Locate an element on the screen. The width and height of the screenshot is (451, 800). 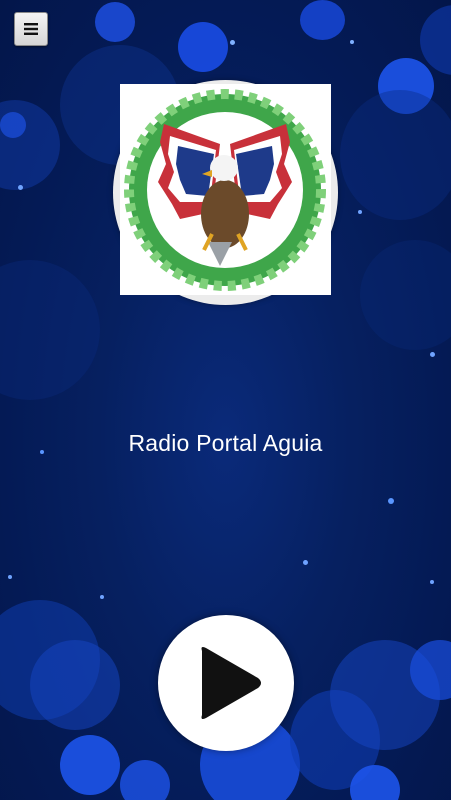
station-logo is located at coordinates (225, 189).